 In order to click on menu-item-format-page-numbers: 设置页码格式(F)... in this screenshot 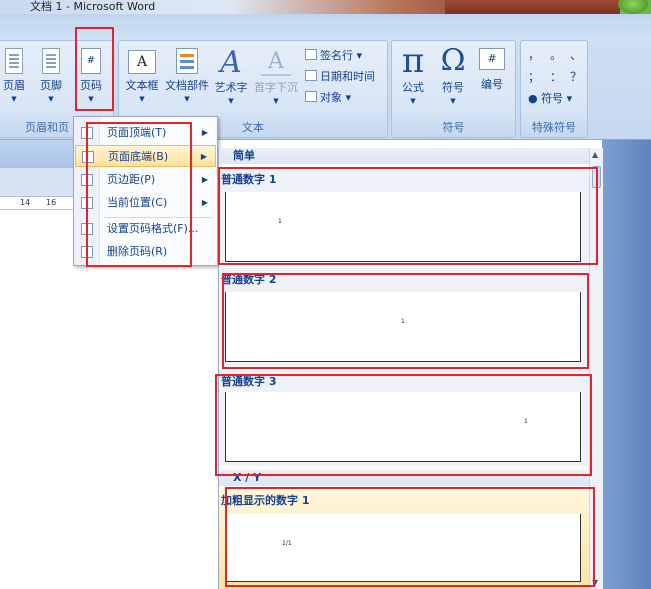, I will do `click(145, 229)`.